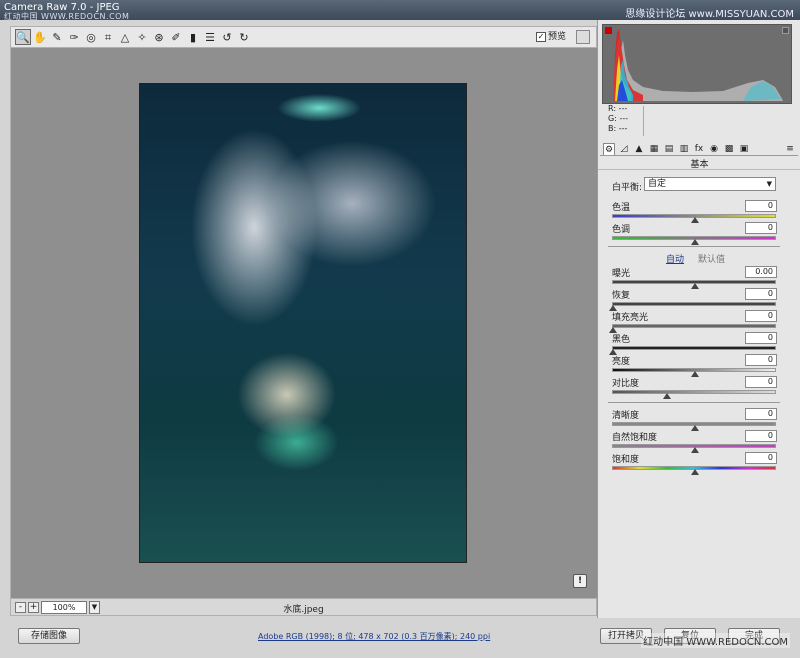  Describe the element at coordinates (618, 118) in the screenshot. I see `rgb-g: G: ---` at that location.